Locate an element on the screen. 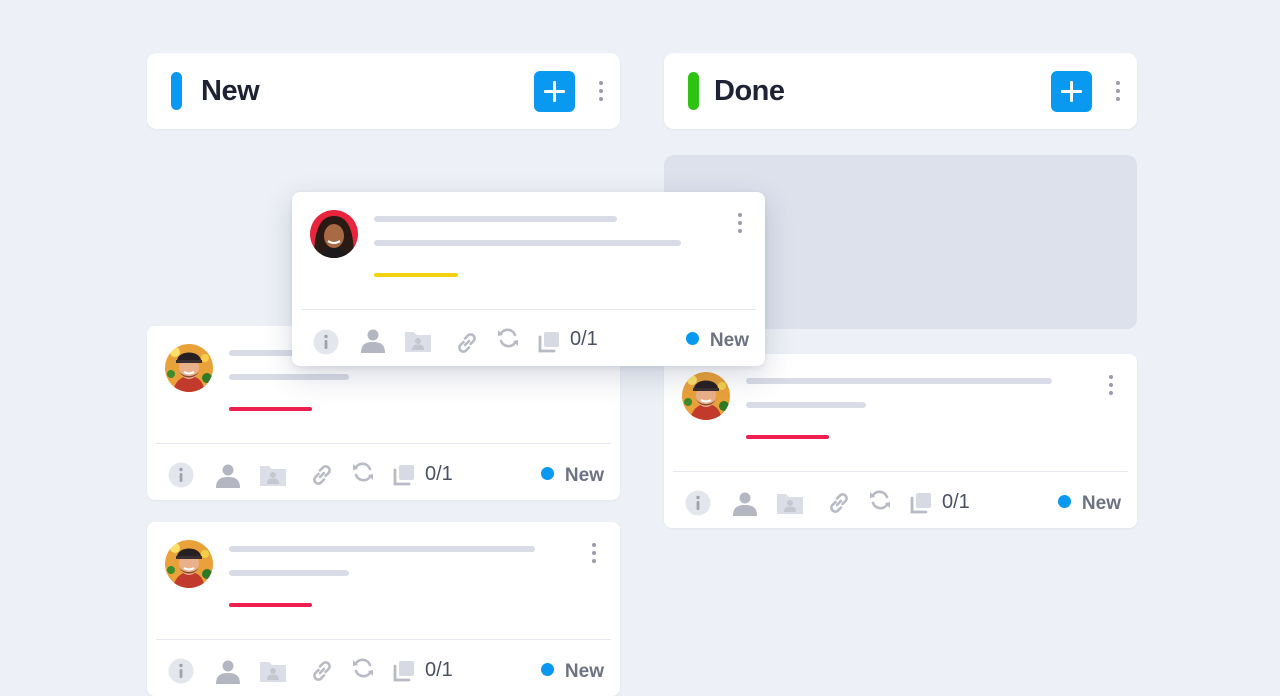 The height and width of the screenshot is (696, 1280). woman-avatar is located at coordinates (334, 234).